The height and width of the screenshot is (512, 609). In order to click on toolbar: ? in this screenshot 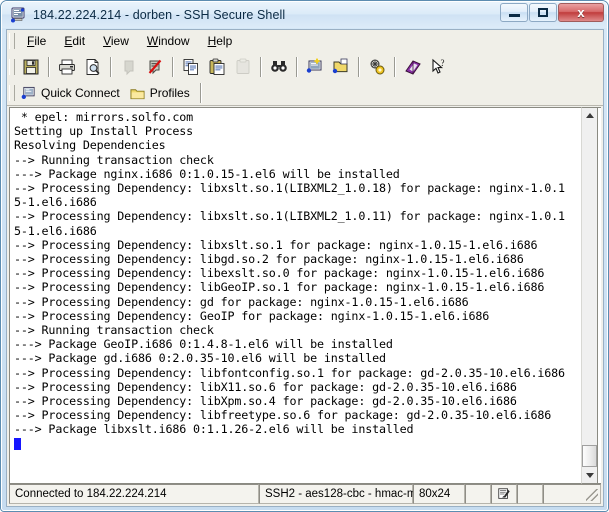, I will do `click(305, 67)`.